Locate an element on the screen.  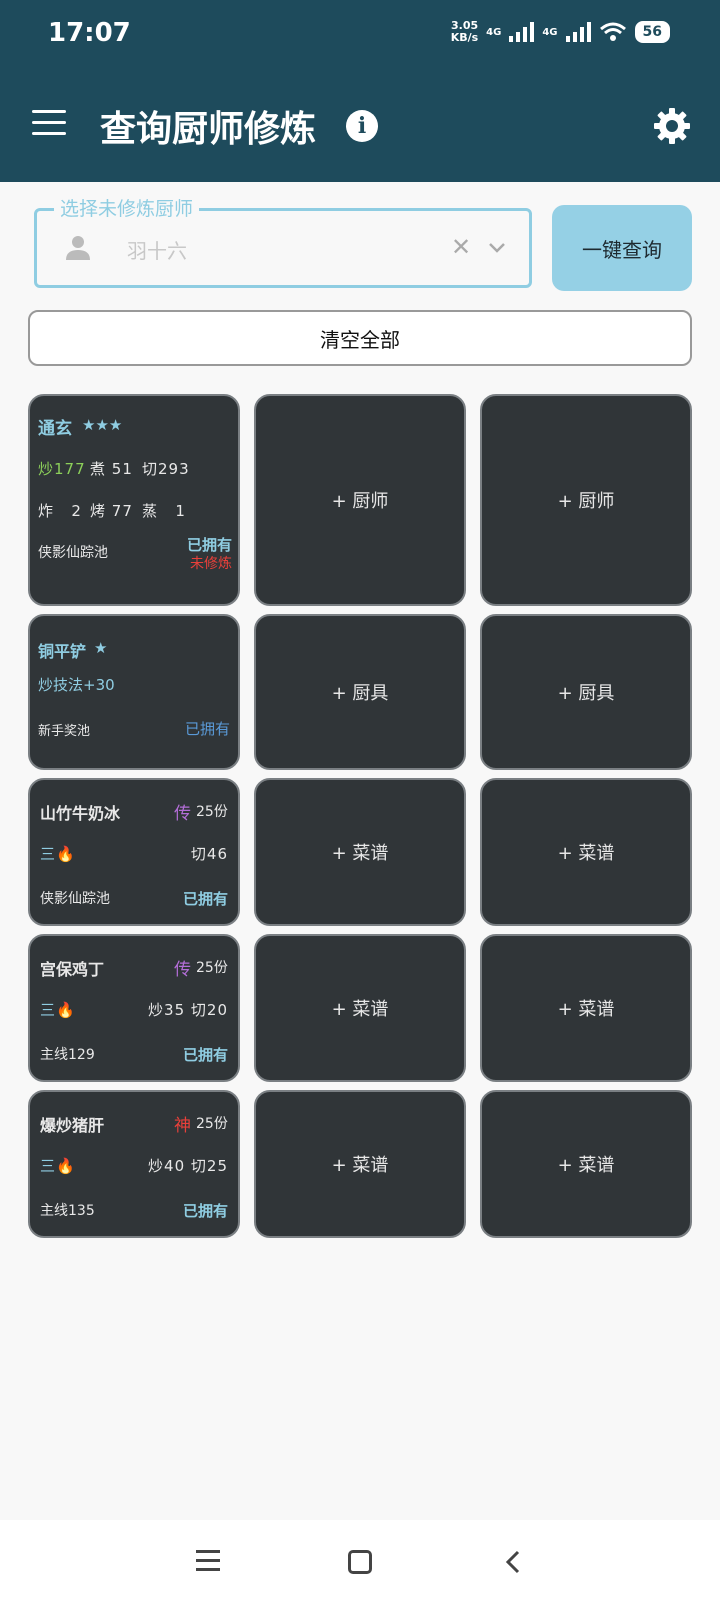
network-type-2: 4G is located at coordinates (550, 32).